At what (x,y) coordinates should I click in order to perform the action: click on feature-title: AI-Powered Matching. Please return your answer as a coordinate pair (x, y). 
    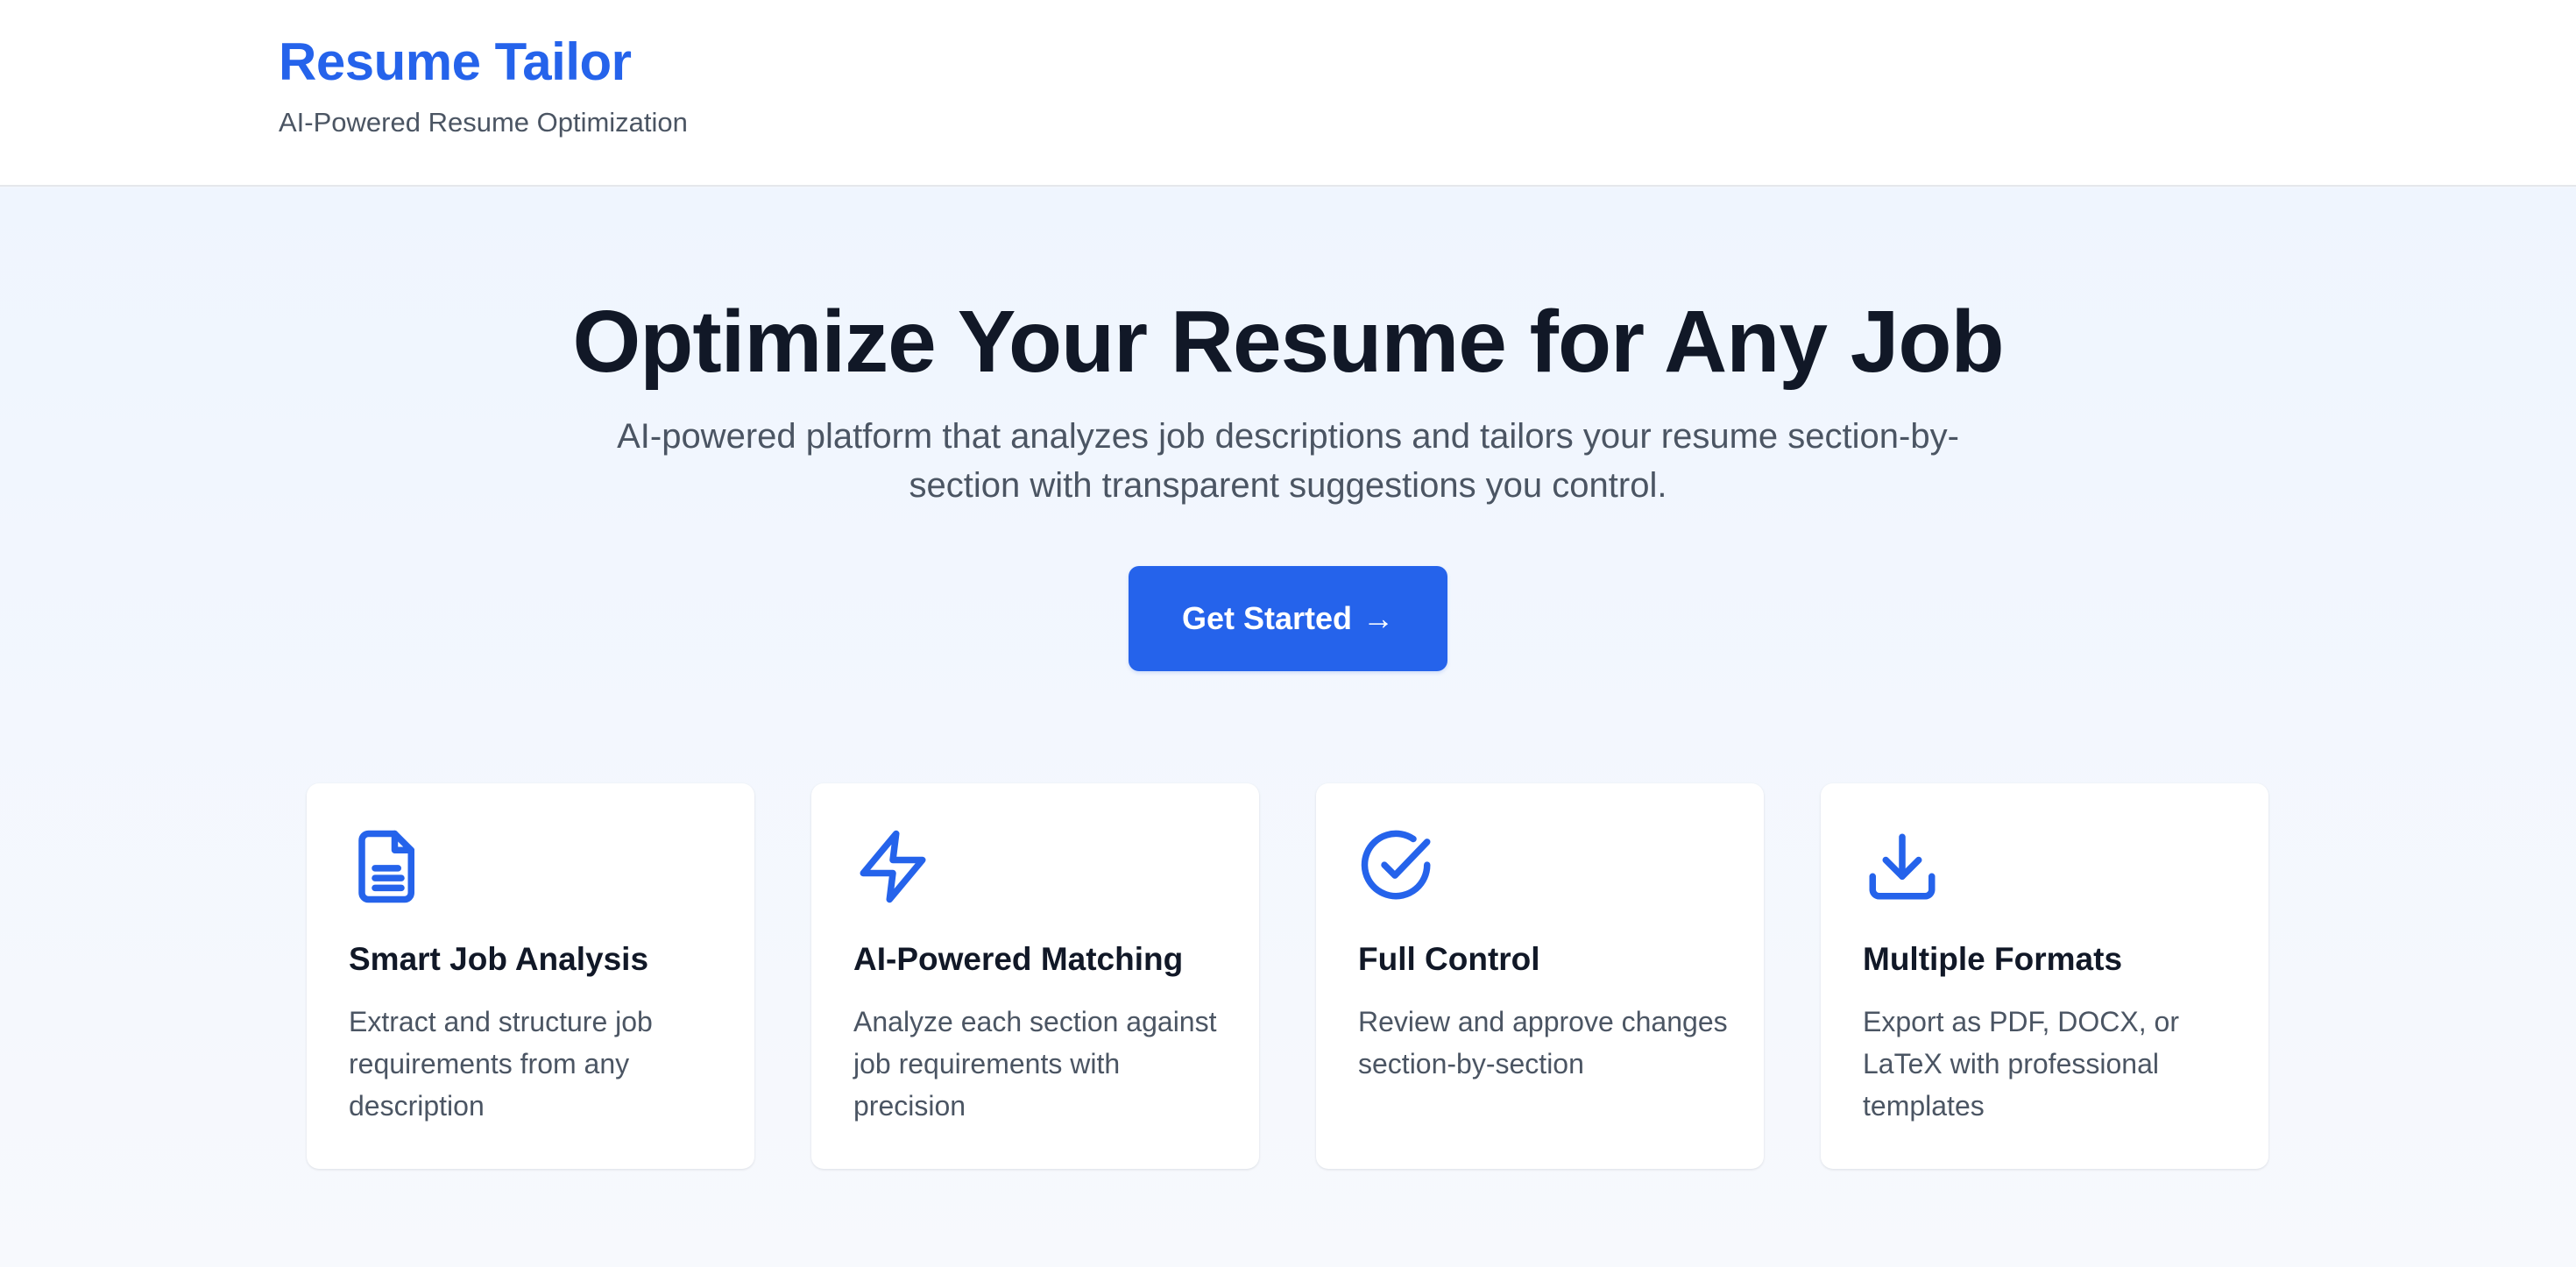
    Looking at the image, I should click on (1018, 959).